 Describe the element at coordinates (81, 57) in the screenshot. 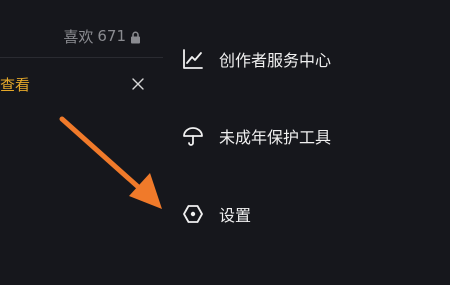

I see `divider` at that location.